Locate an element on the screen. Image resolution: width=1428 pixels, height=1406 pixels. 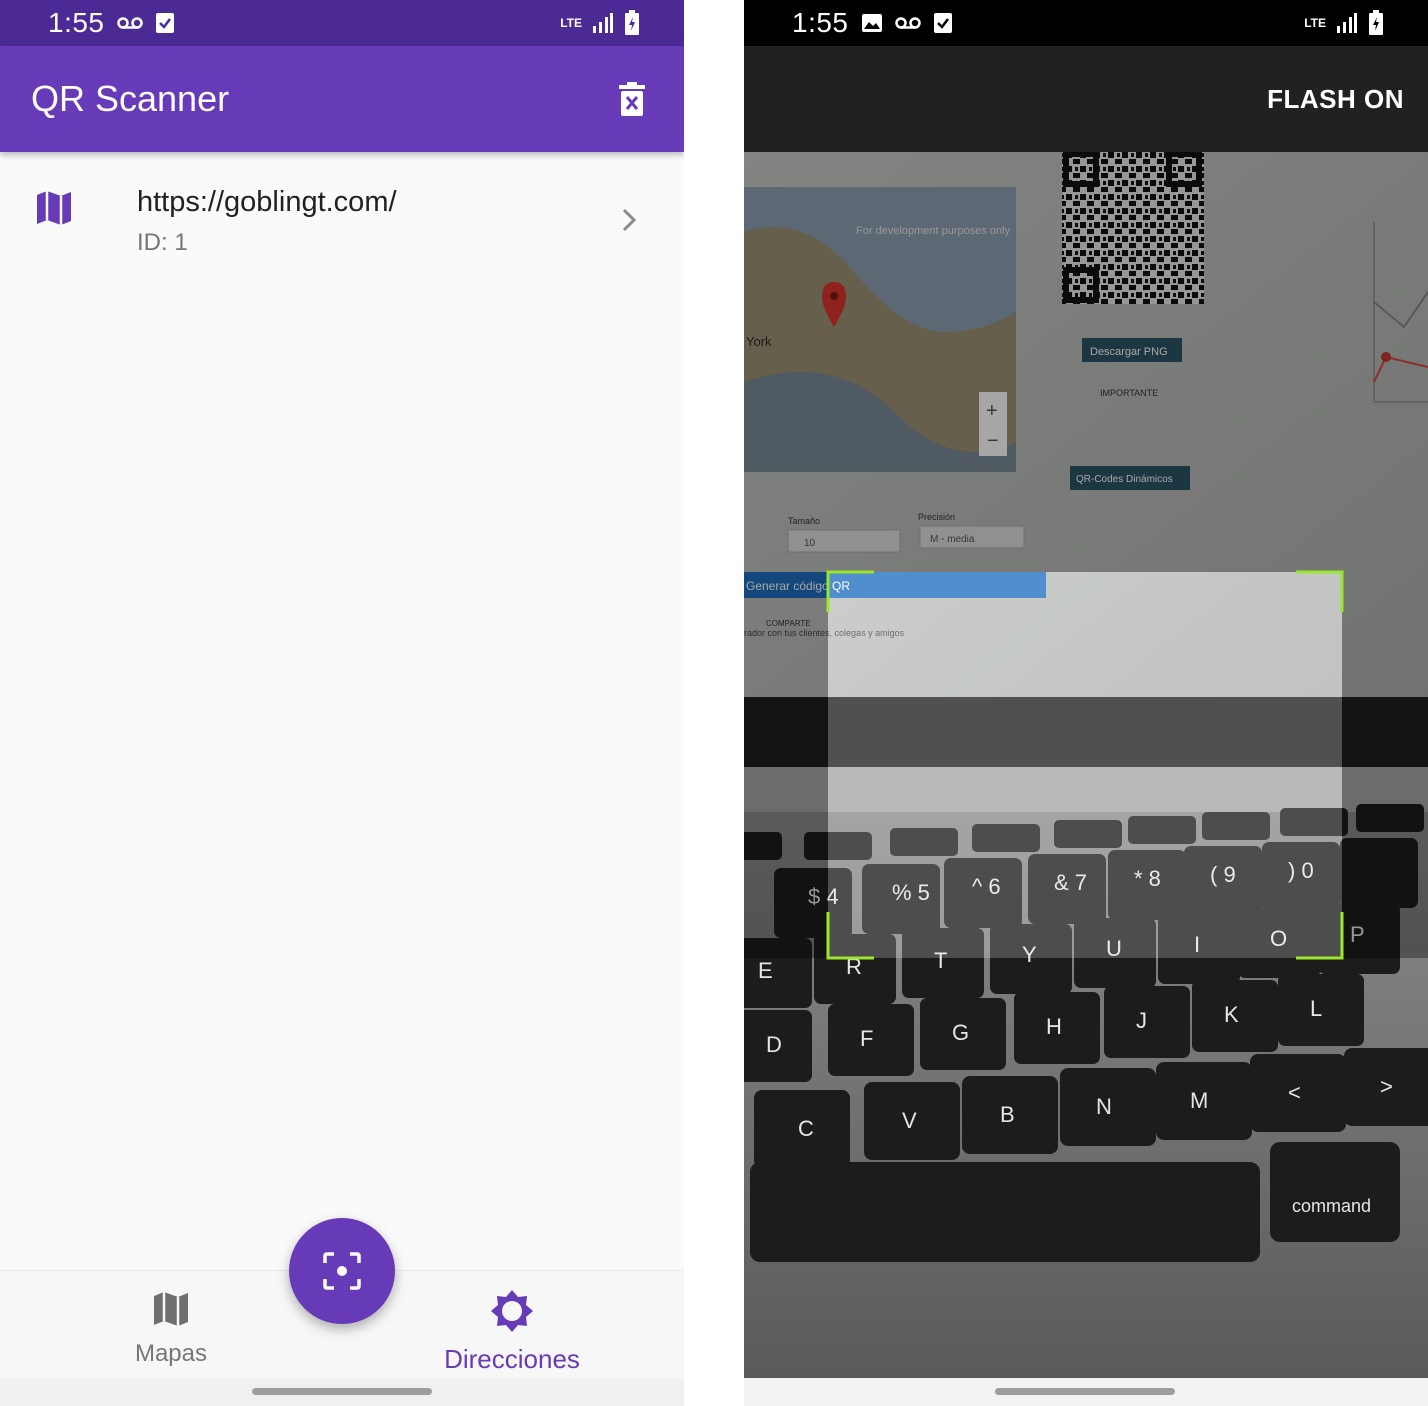
scan-button is located at coordinates (342, 1271).